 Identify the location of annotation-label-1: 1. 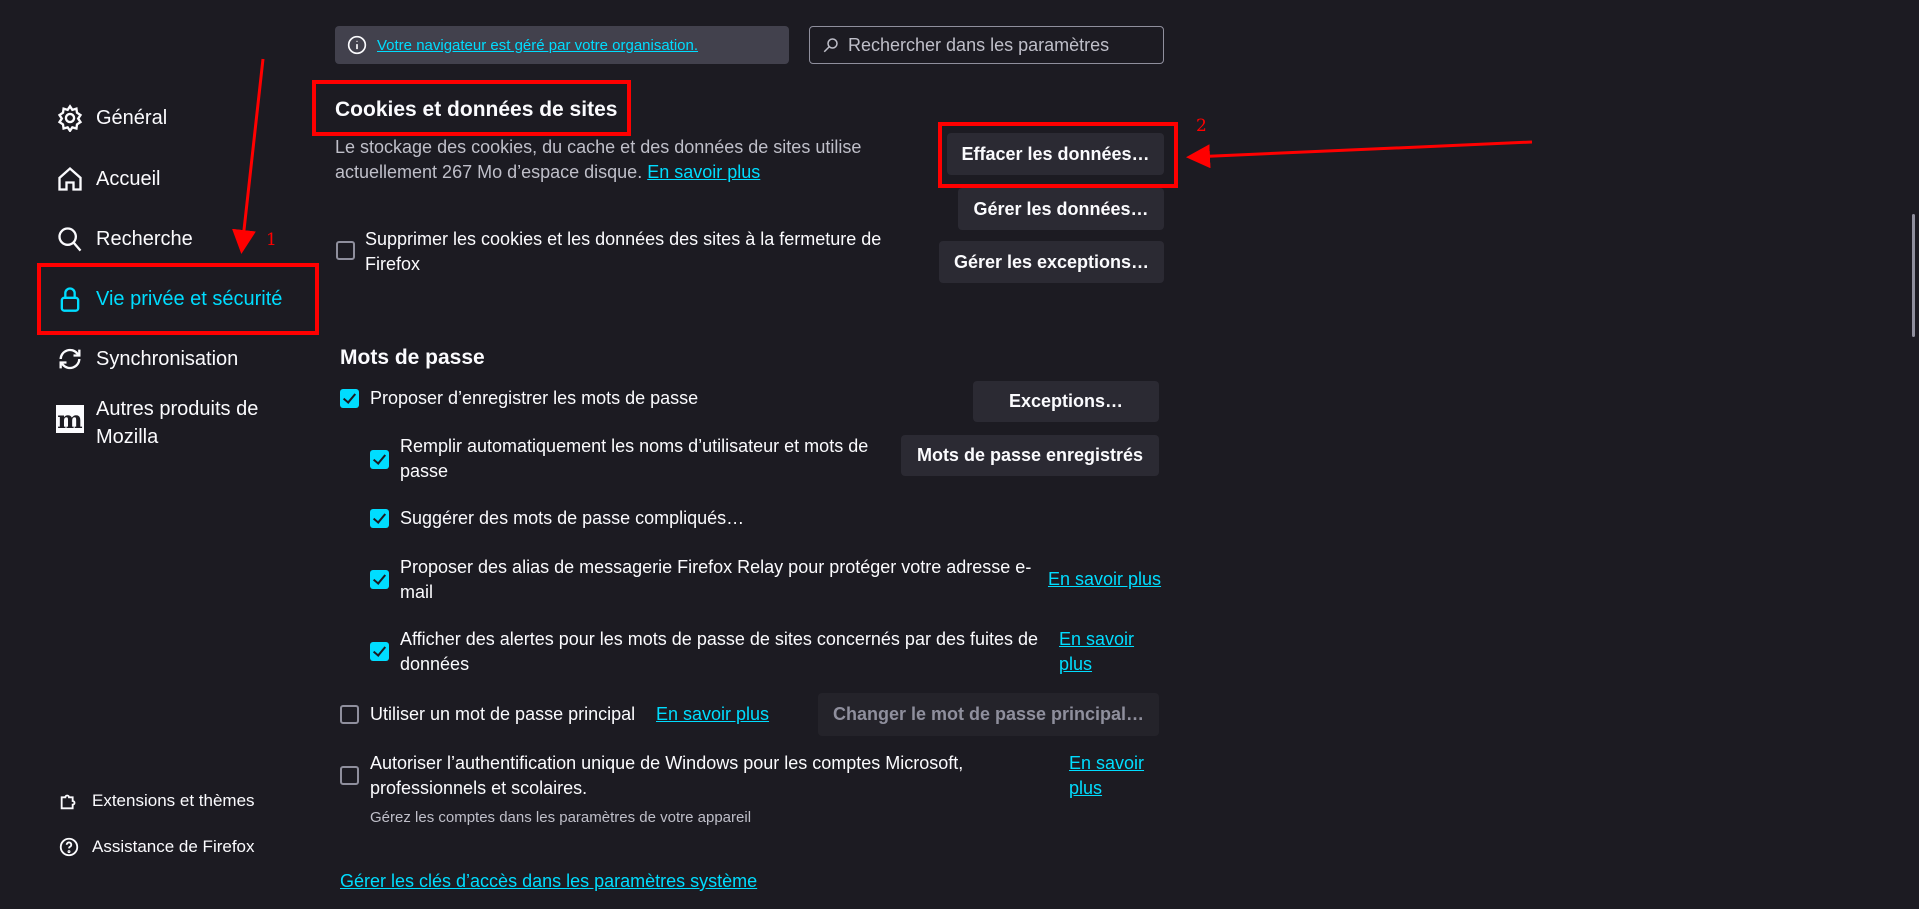
(271, 240).